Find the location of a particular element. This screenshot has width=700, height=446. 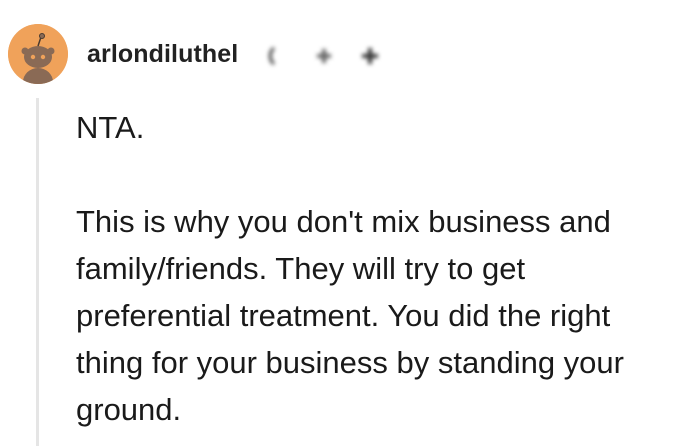

user-avatar is located at coordinates (38, 54).